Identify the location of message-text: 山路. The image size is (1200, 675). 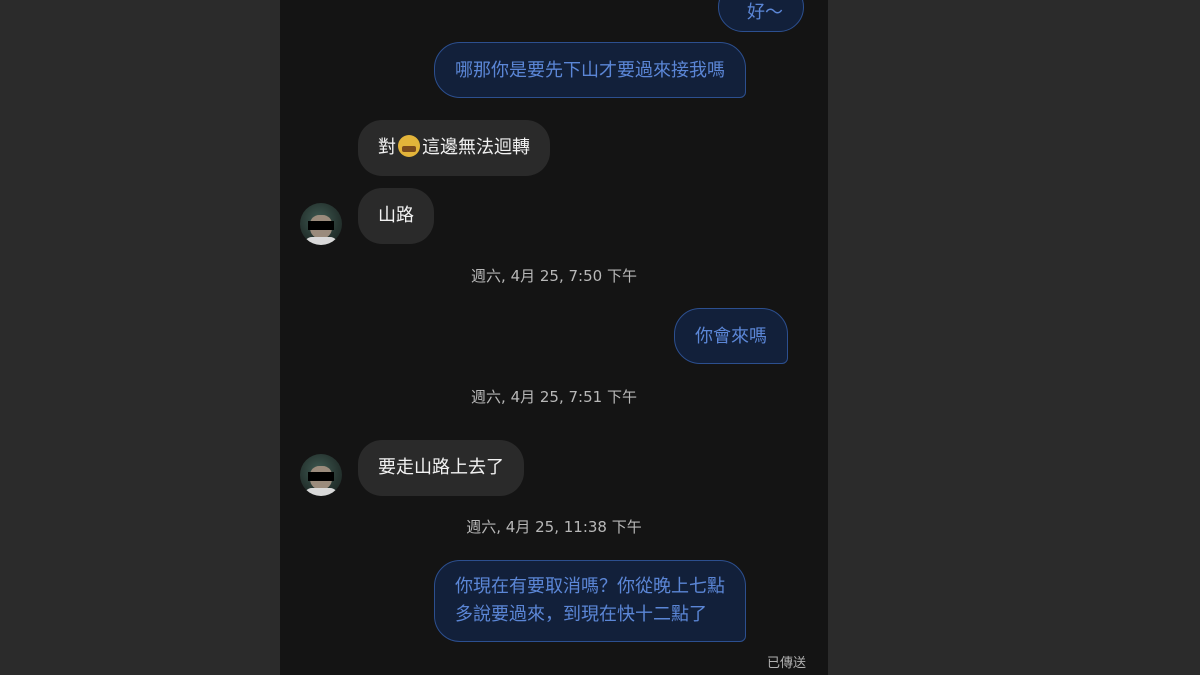
(396, 215).